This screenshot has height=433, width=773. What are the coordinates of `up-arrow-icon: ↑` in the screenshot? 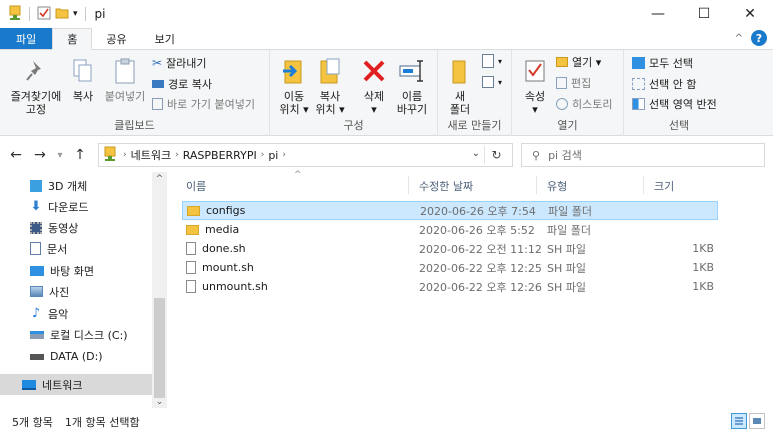 It's located at (80, 155).